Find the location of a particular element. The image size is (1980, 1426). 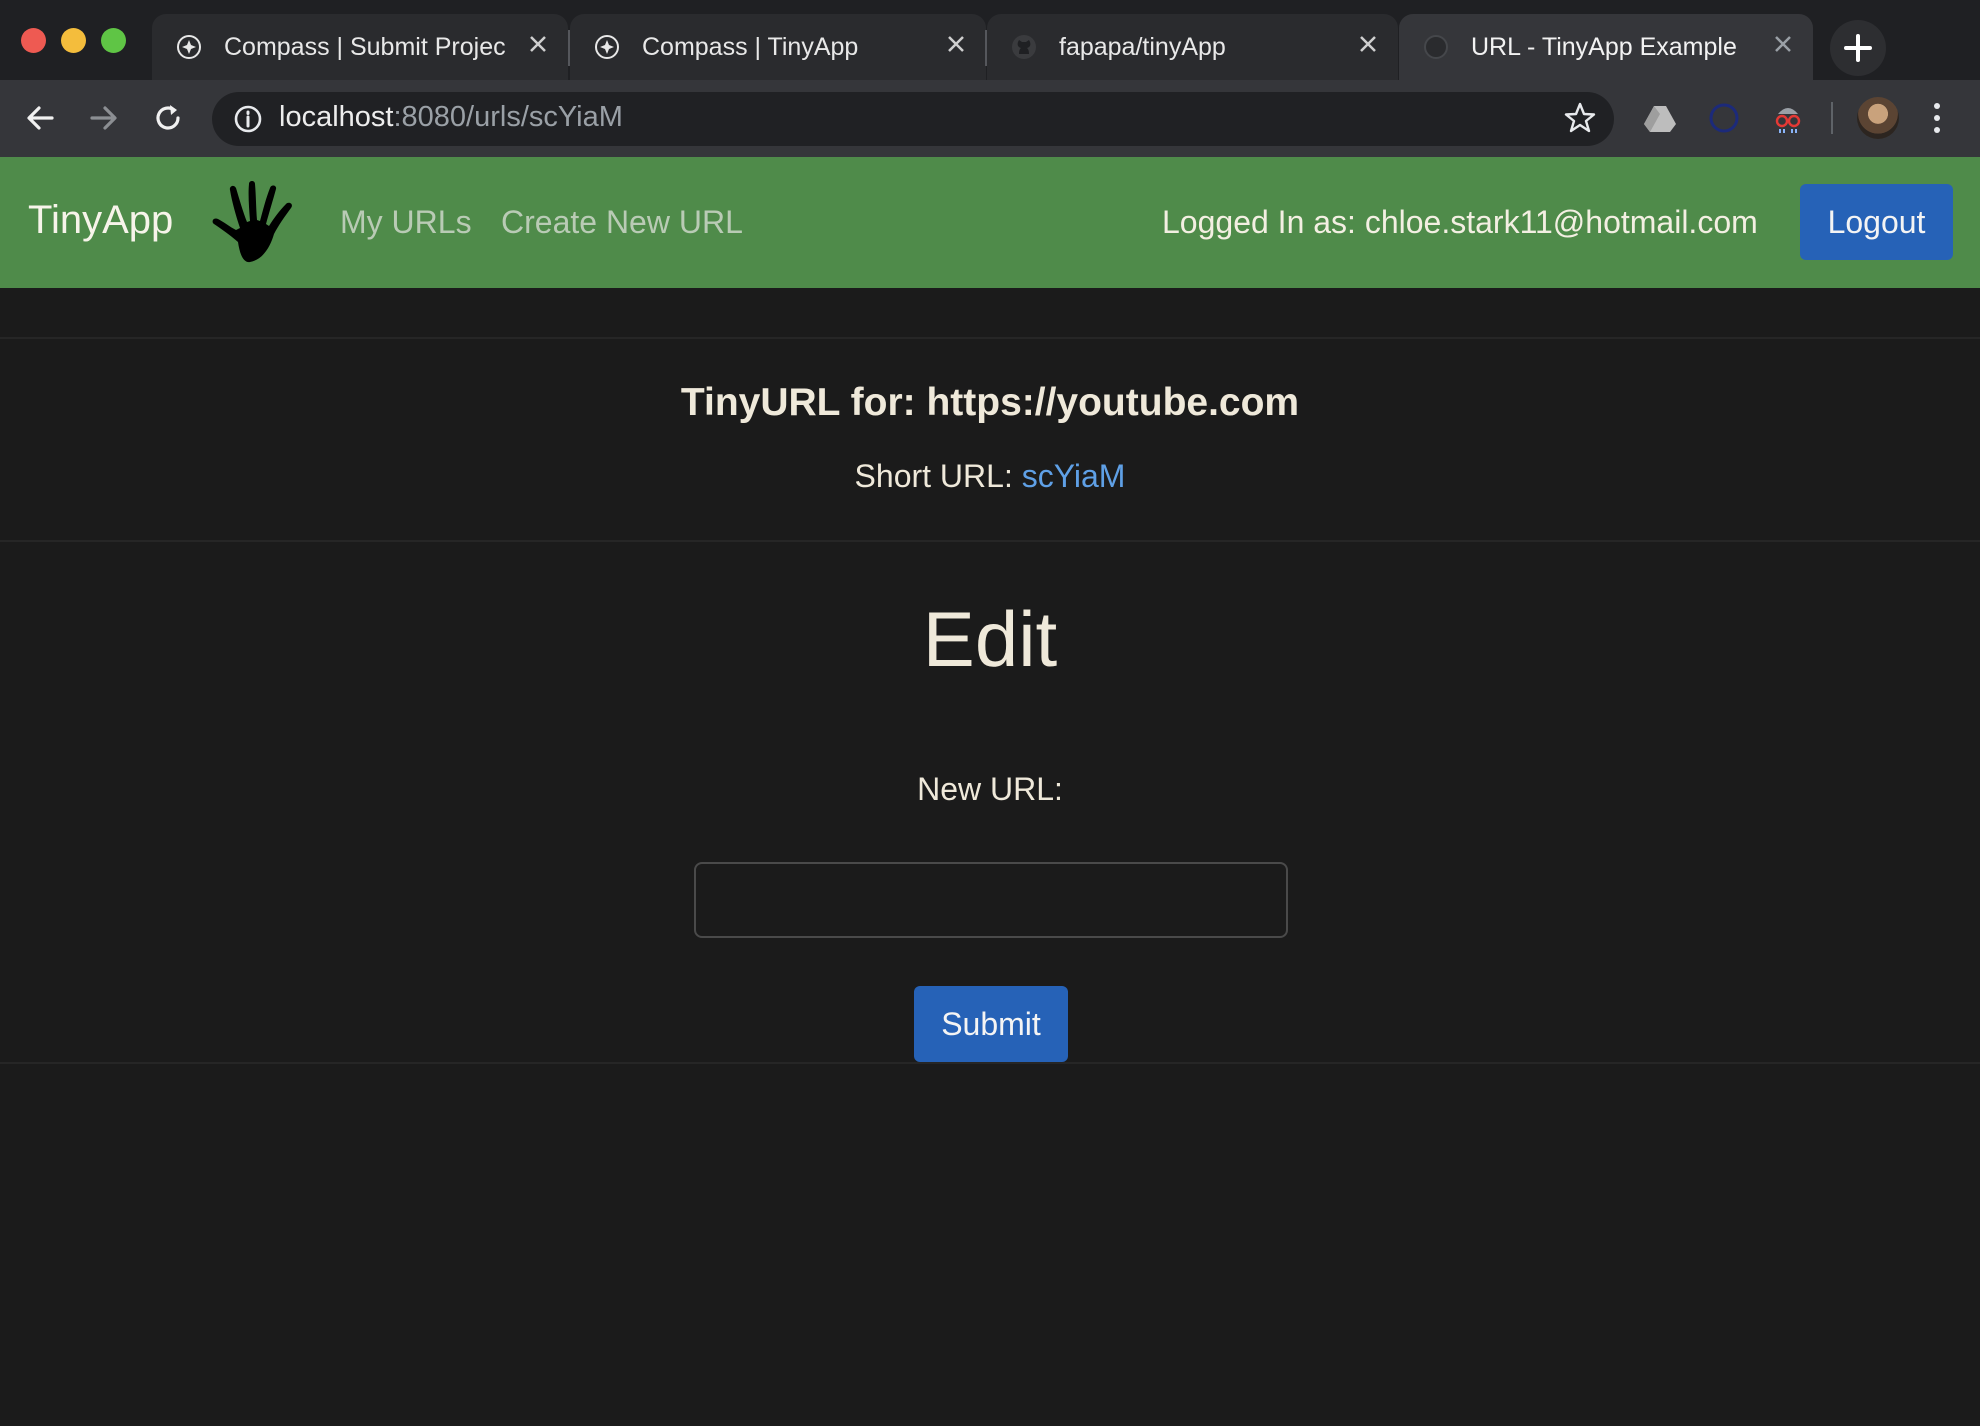

info-icon is located at coordinates (248, 119).